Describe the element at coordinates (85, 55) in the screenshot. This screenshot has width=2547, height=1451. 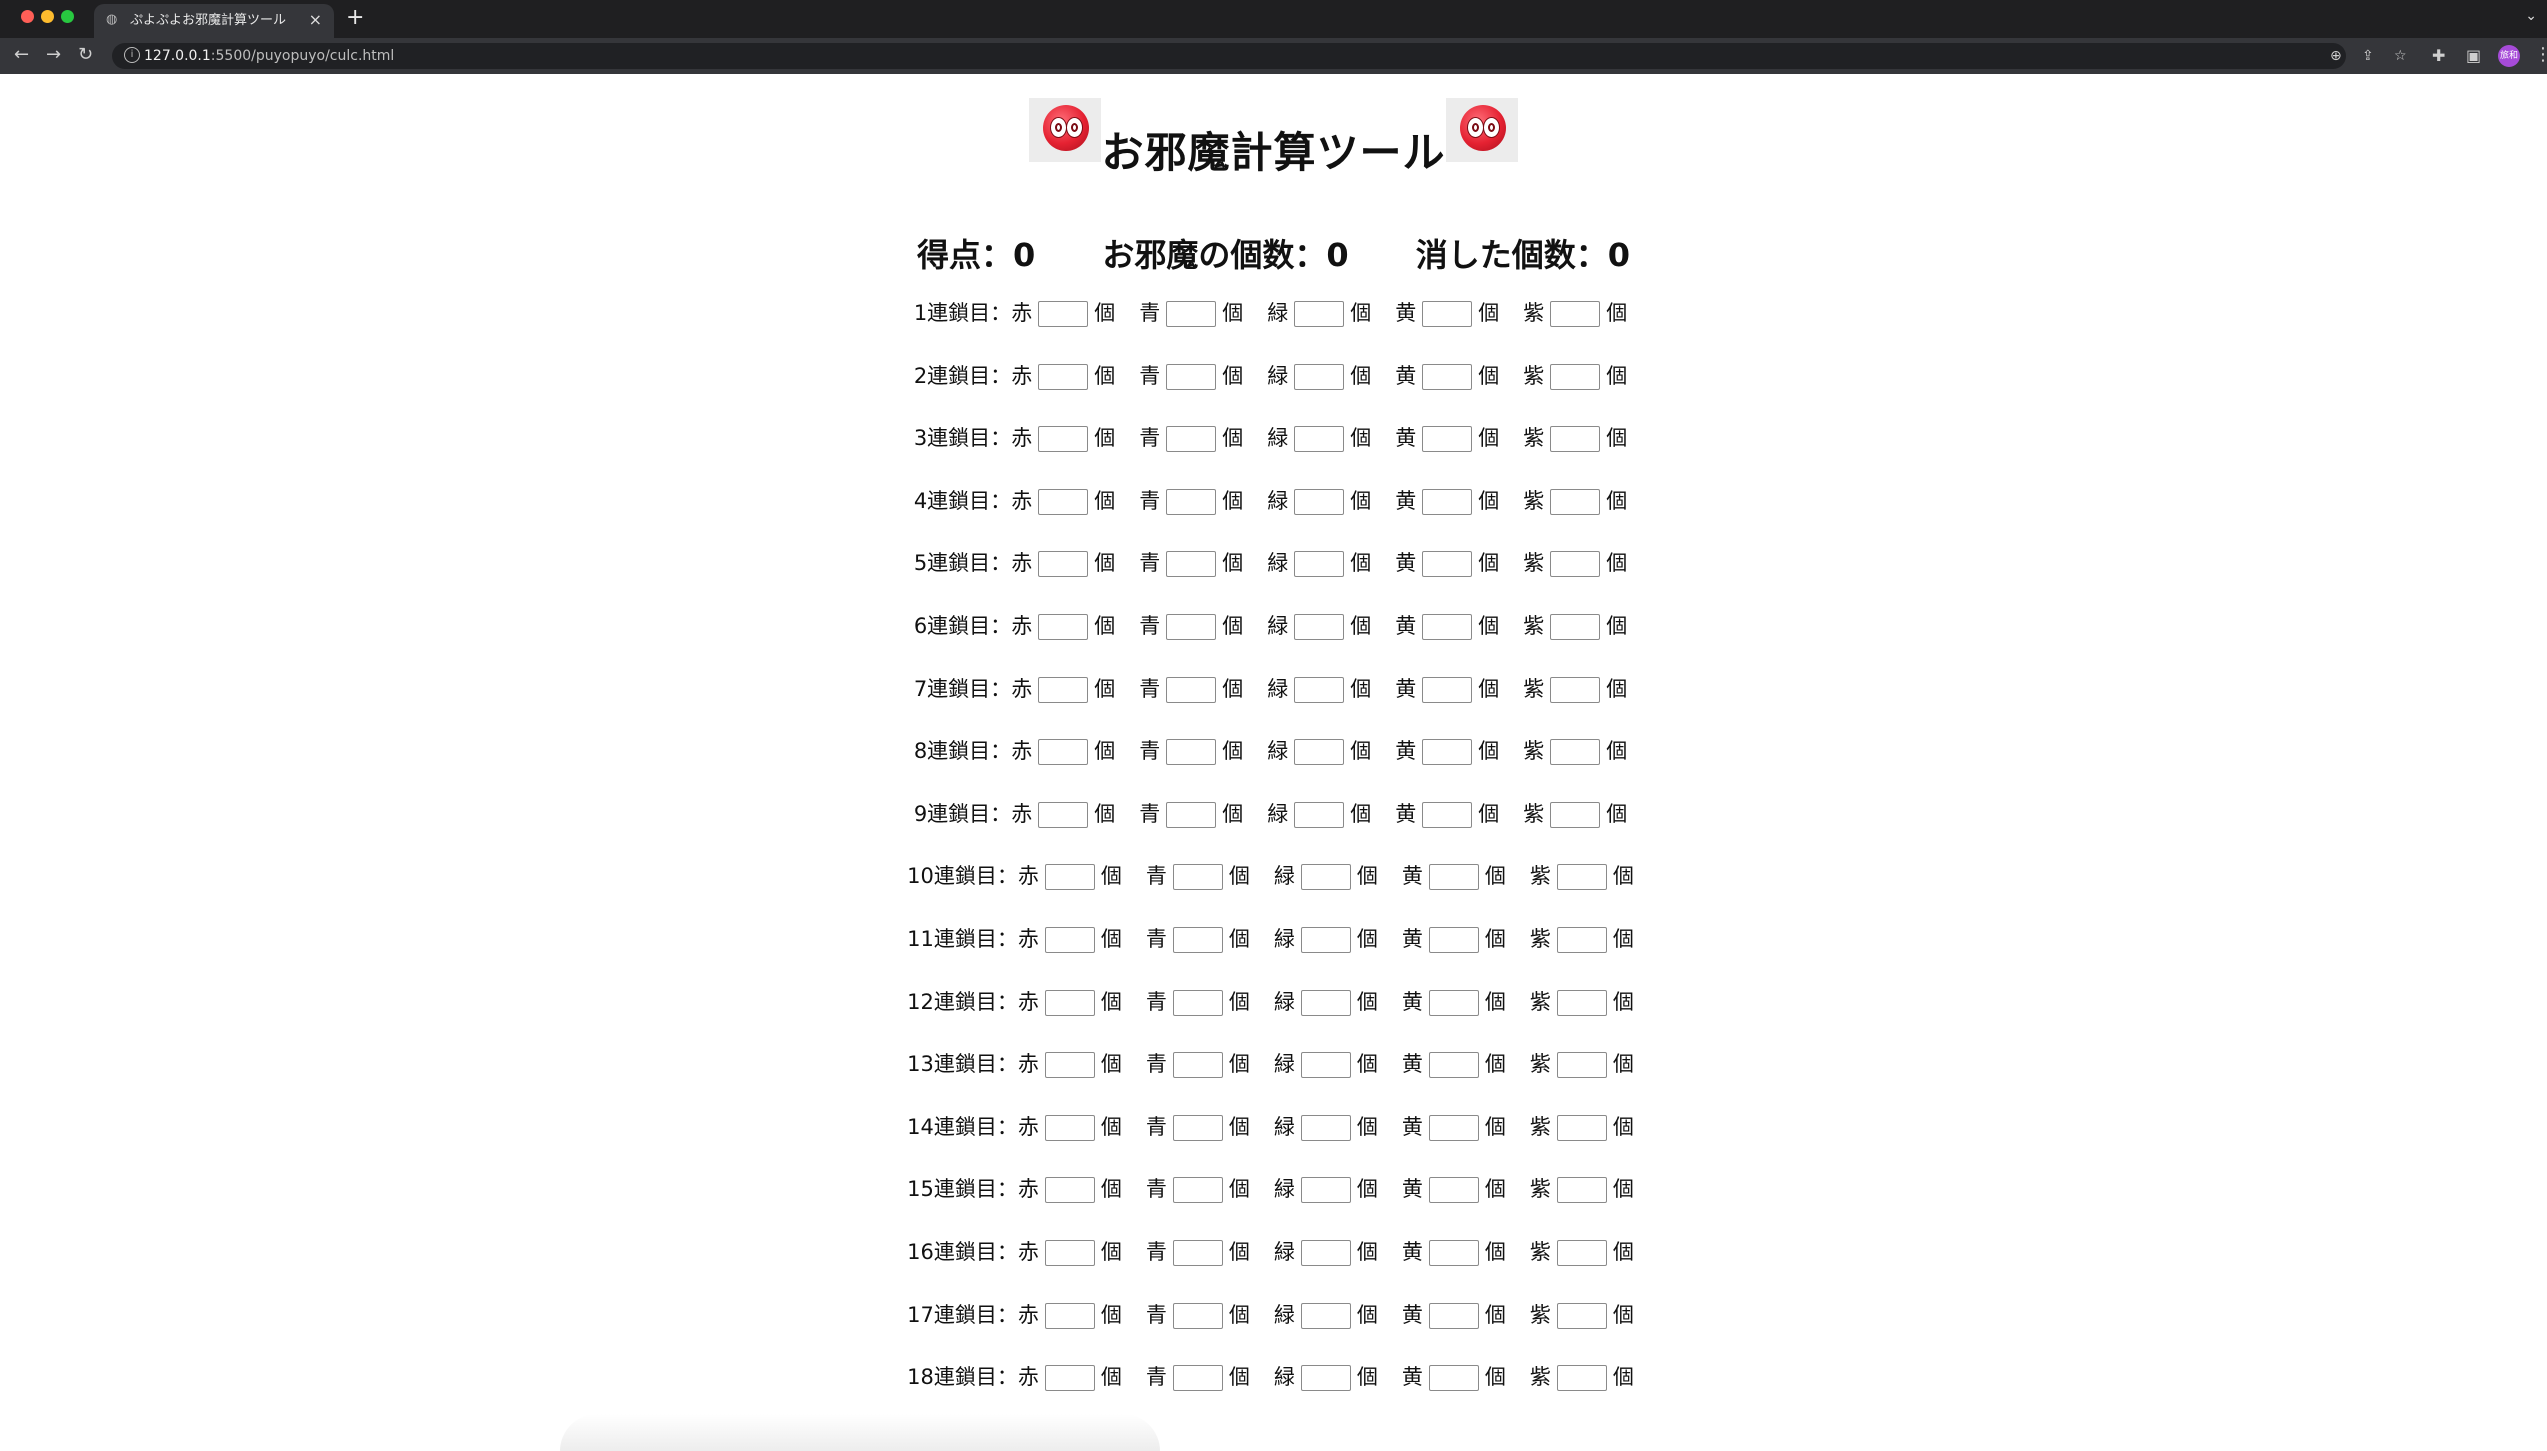
I see `reload-icon: ↻` at that location.